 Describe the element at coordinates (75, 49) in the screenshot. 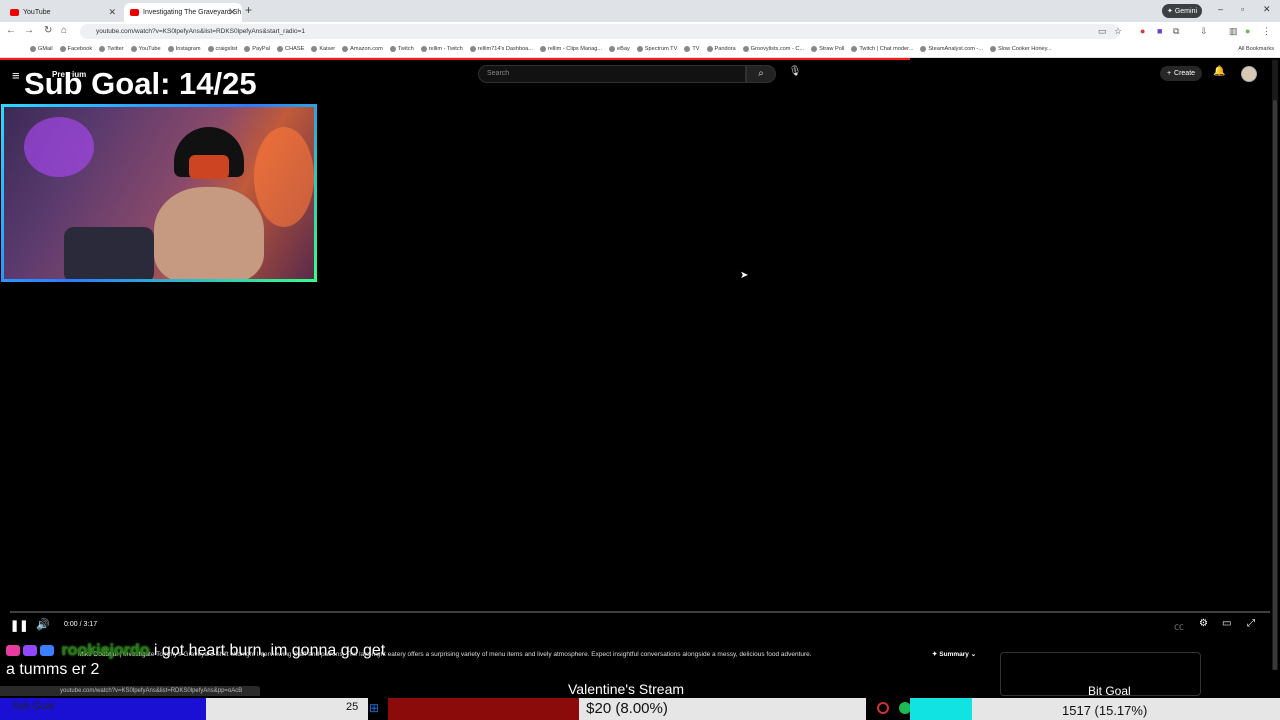

I see `bookmark-item: Facebook` at that location.